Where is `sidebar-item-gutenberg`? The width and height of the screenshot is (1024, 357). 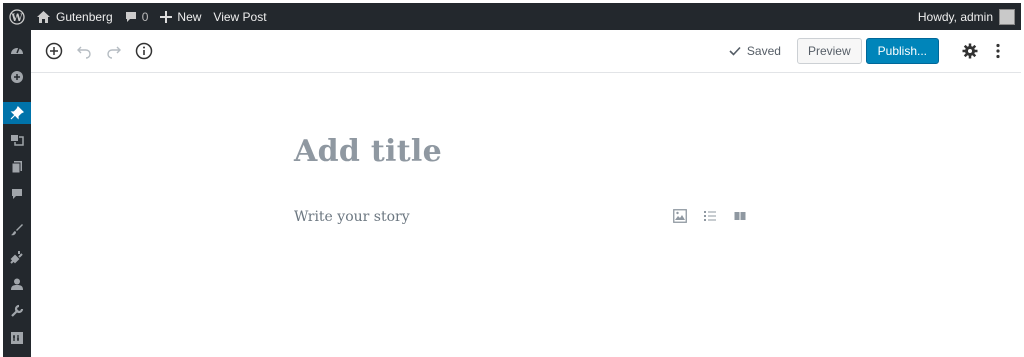 sidebar-item-gutenberg is located at coordinates (17, 77).